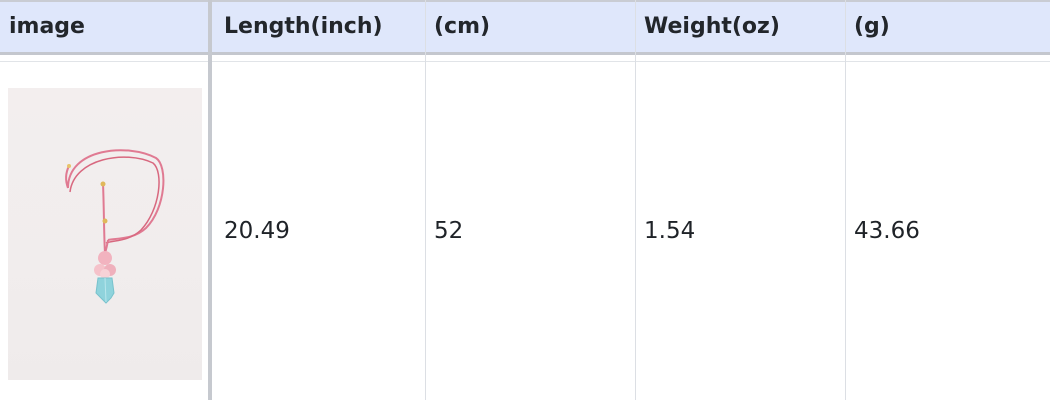 This screenshot has height=400, width=1050. I want to click on product-image, so click(105, 234).